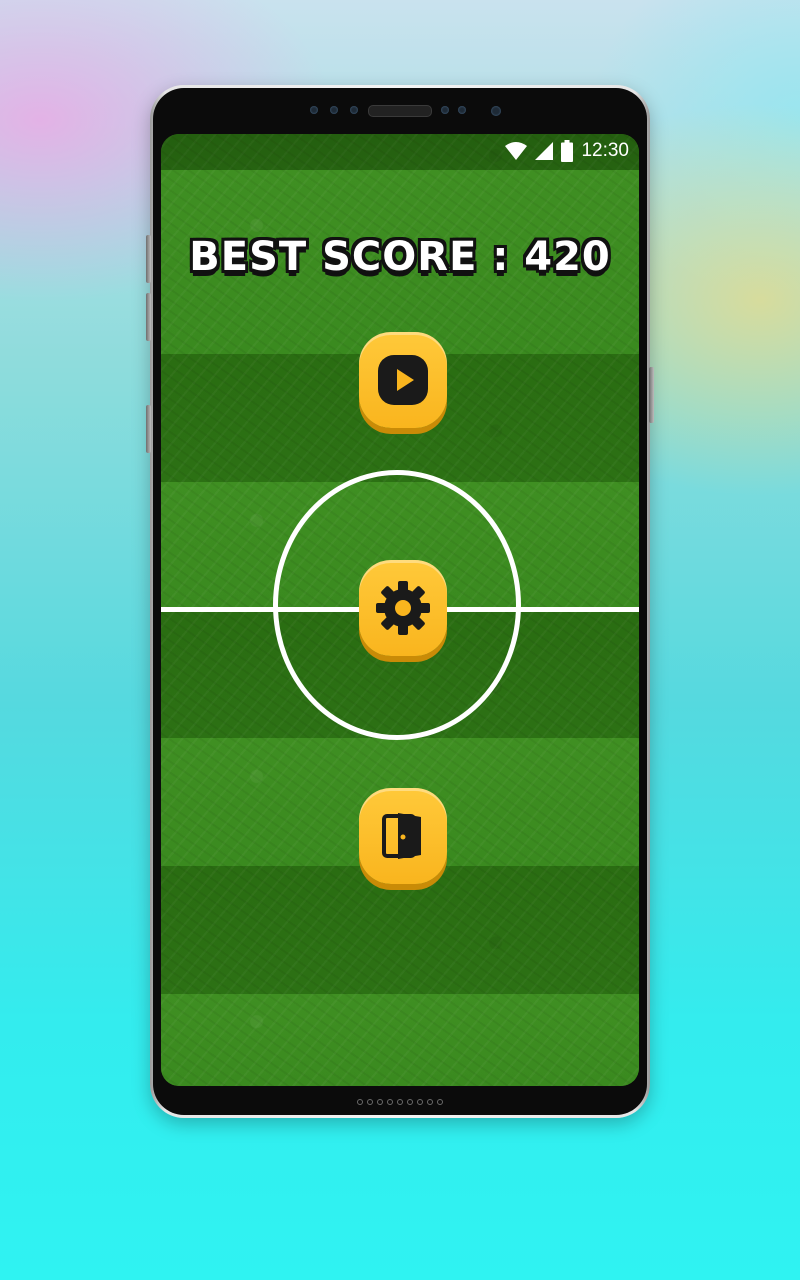 The width and height of the screenshot is (800, 1280). I want to click on play-icon, so click(403, 380).